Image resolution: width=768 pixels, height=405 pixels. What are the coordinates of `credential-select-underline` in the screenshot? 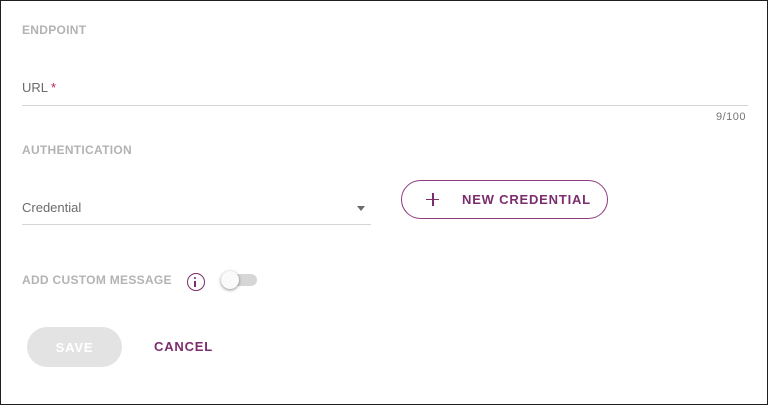 It's located at (196, 224).